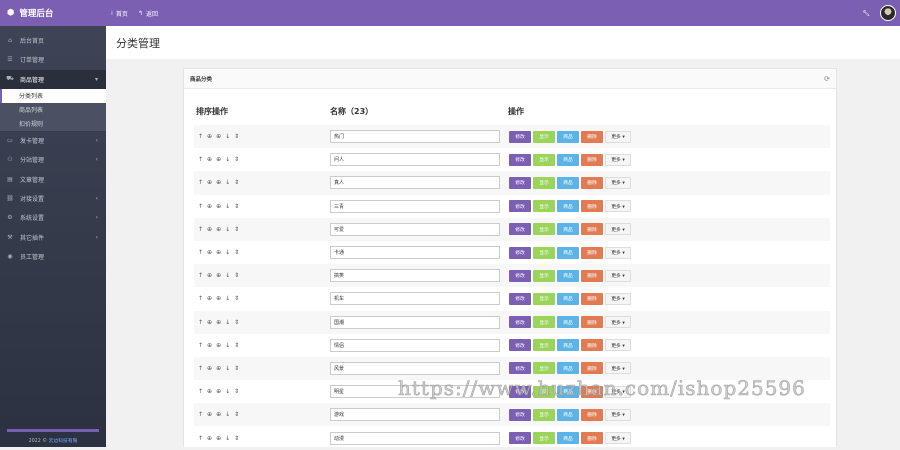  I want to click on sidebar-item-settings: ⚙ 系统设置 ‹, so click(53, 217).